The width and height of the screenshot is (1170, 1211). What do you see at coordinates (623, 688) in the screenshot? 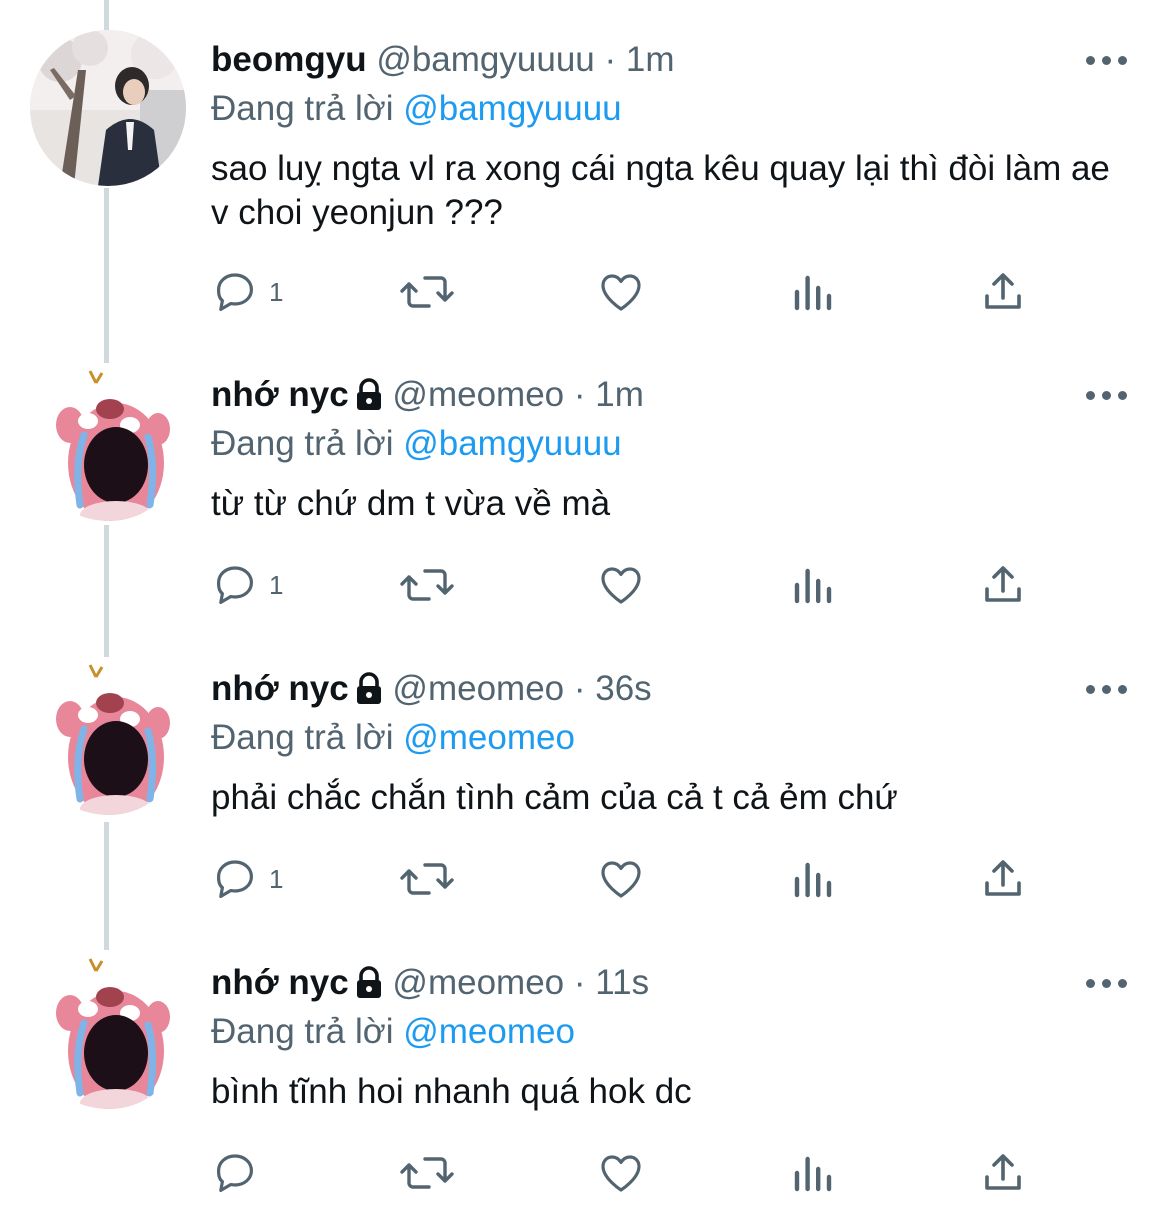
I see `timestamp: 36s` at bounding box center [623, 688].